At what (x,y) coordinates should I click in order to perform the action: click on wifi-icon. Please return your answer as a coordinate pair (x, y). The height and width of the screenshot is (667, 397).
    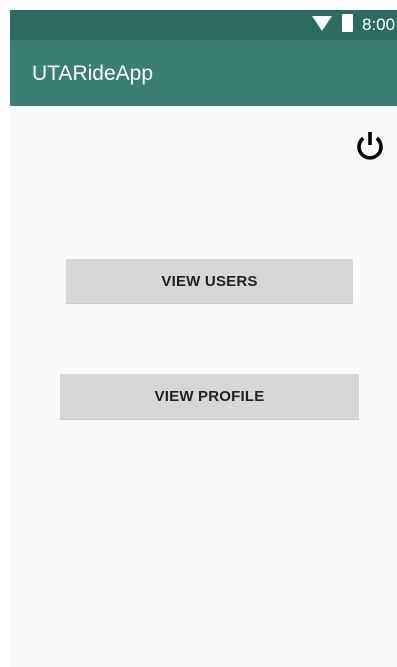
    Looking at the image, I should click on (322, 23).